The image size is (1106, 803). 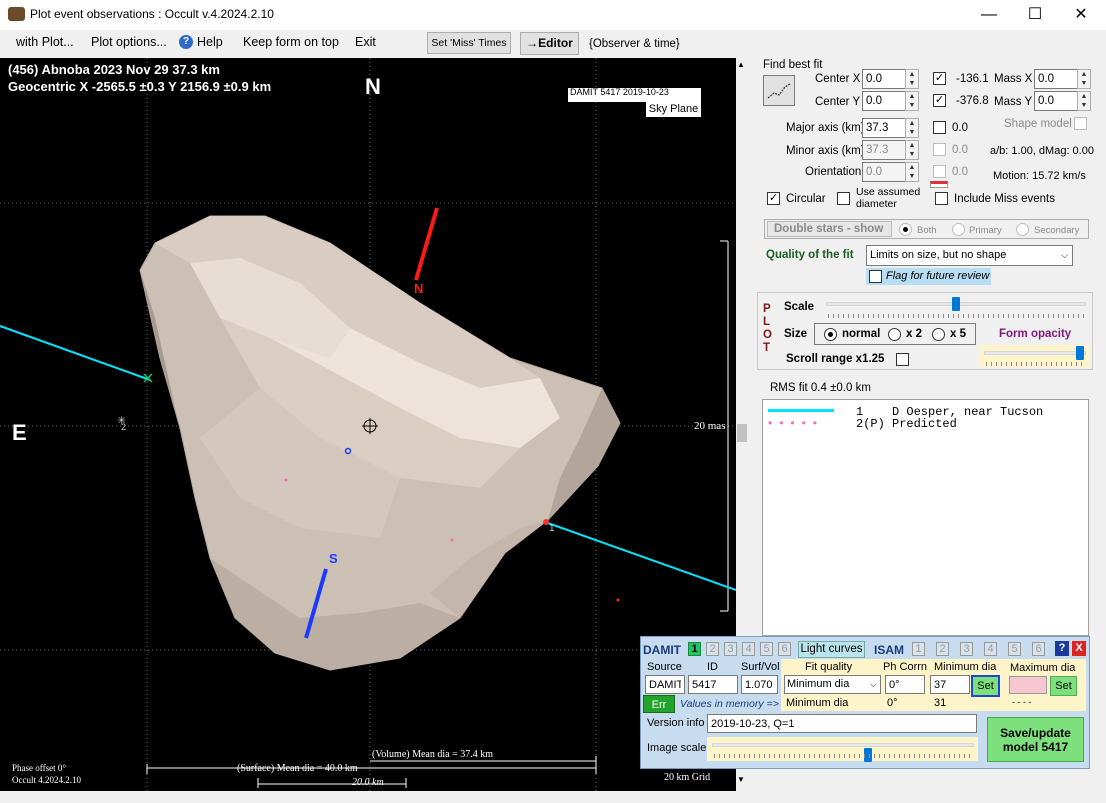 What do you see at coordinates (640, 556) in the screenshot?
I see `chord-line-right` at bounding box center [640, 556].